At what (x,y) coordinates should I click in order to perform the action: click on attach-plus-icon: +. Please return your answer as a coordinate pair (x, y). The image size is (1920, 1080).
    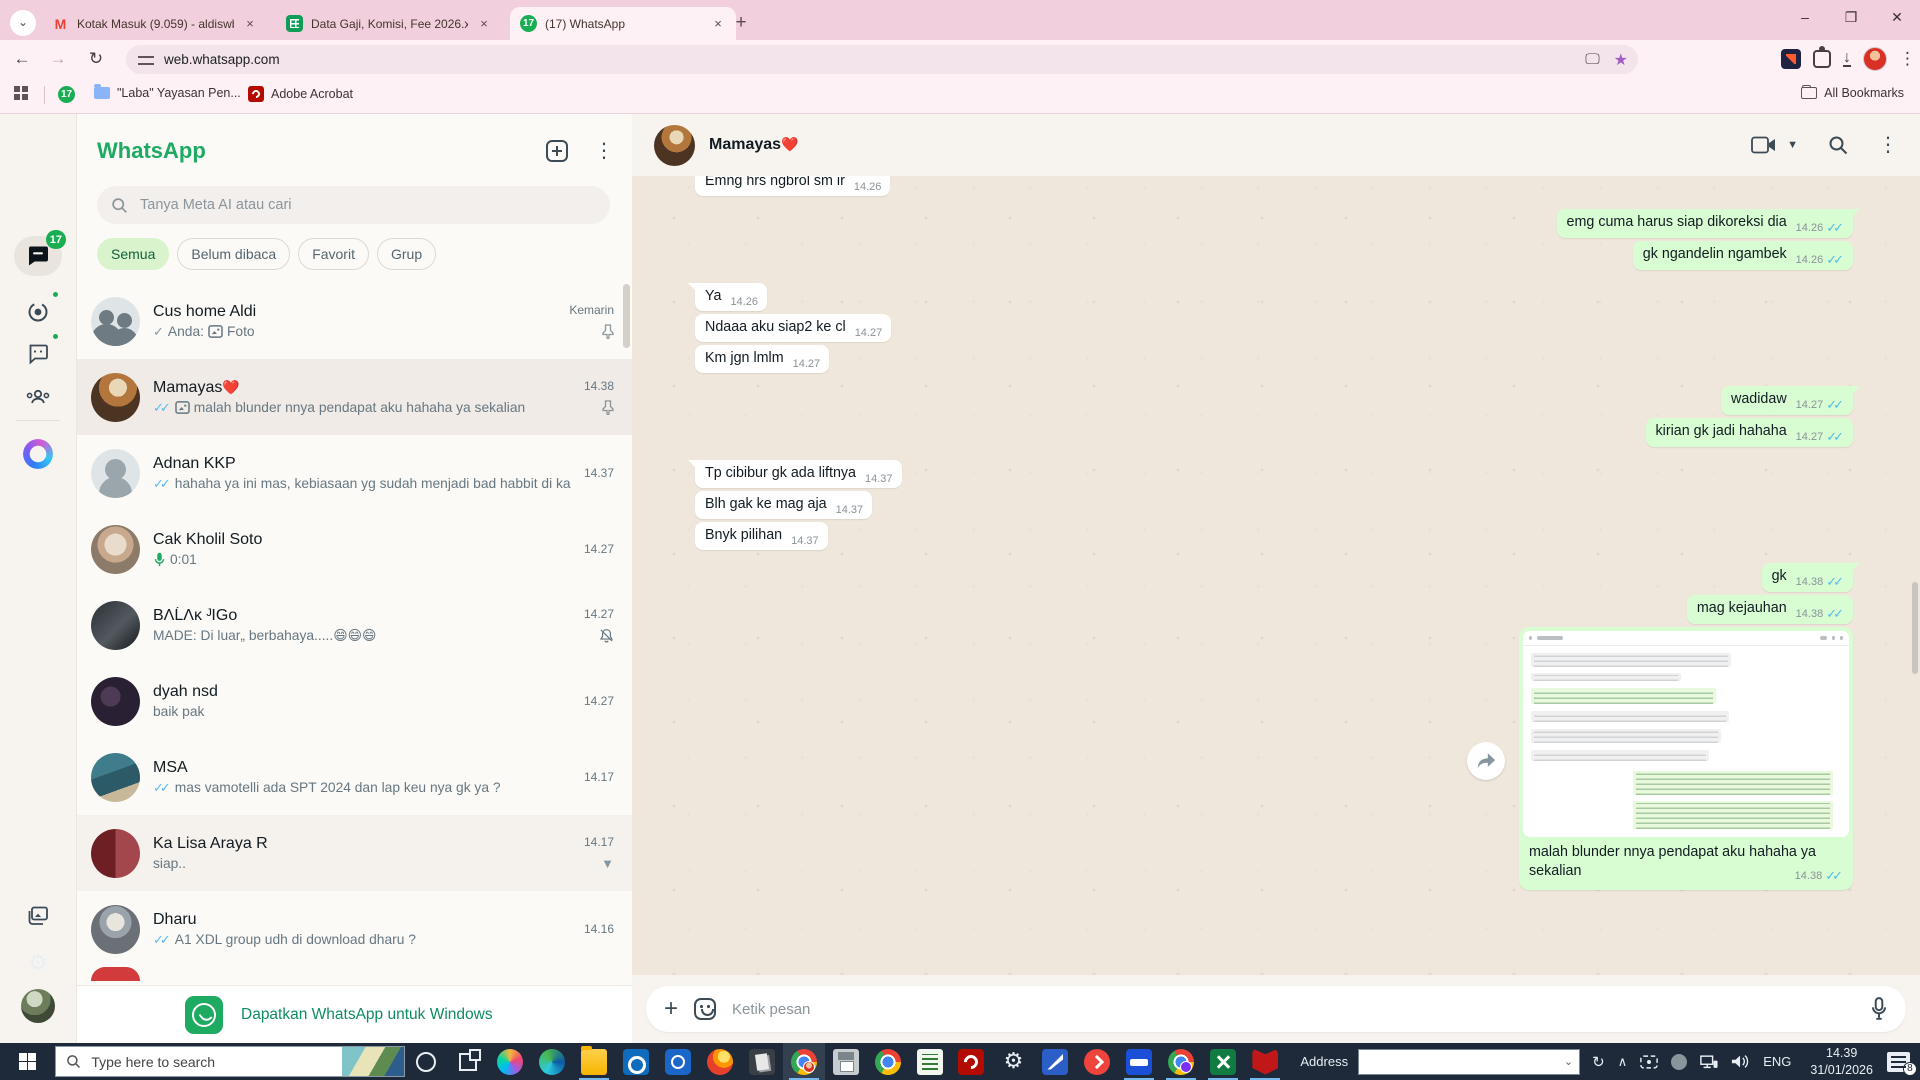
    Looking at the image, I should click on (671, 1009).